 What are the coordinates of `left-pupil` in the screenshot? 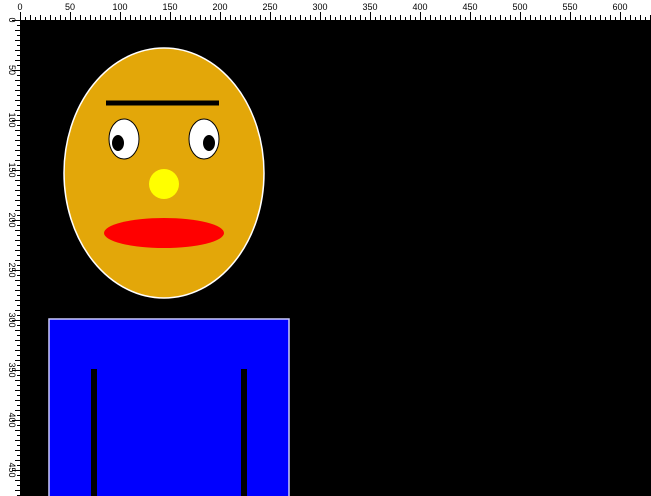 It's located at (118, 143).